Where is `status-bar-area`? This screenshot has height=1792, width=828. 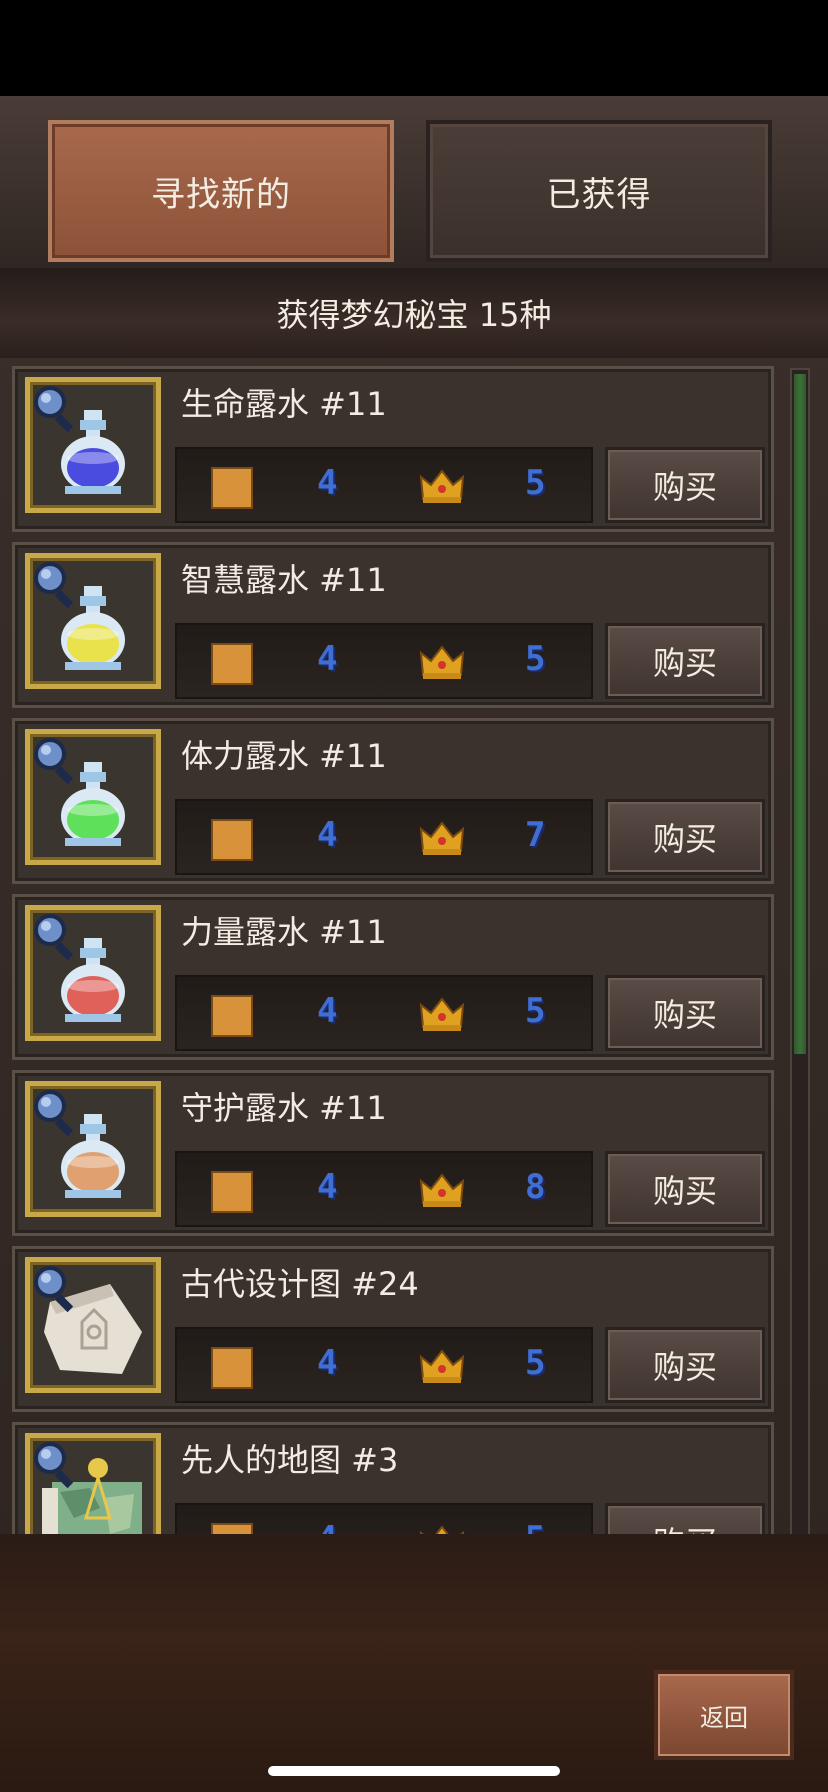
status-bar-area is located at coordinates (414, 48).